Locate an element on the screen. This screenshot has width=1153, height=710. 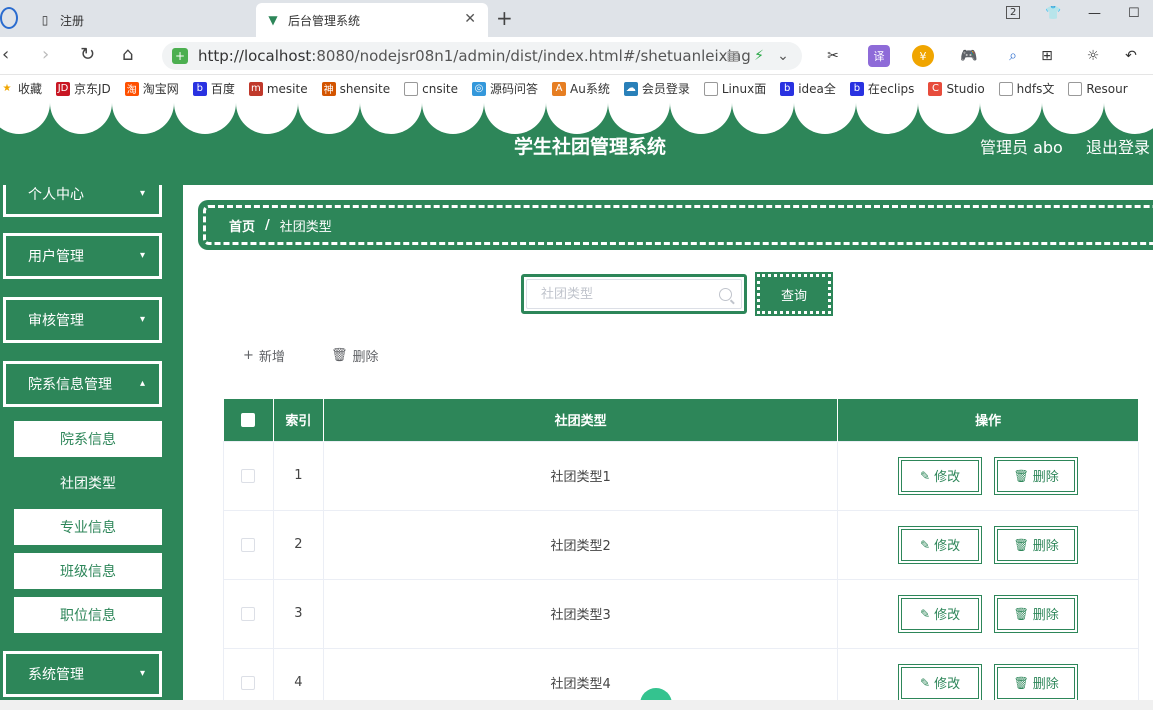
column-header-actions: 操作 is located at coordinates (988, 420).